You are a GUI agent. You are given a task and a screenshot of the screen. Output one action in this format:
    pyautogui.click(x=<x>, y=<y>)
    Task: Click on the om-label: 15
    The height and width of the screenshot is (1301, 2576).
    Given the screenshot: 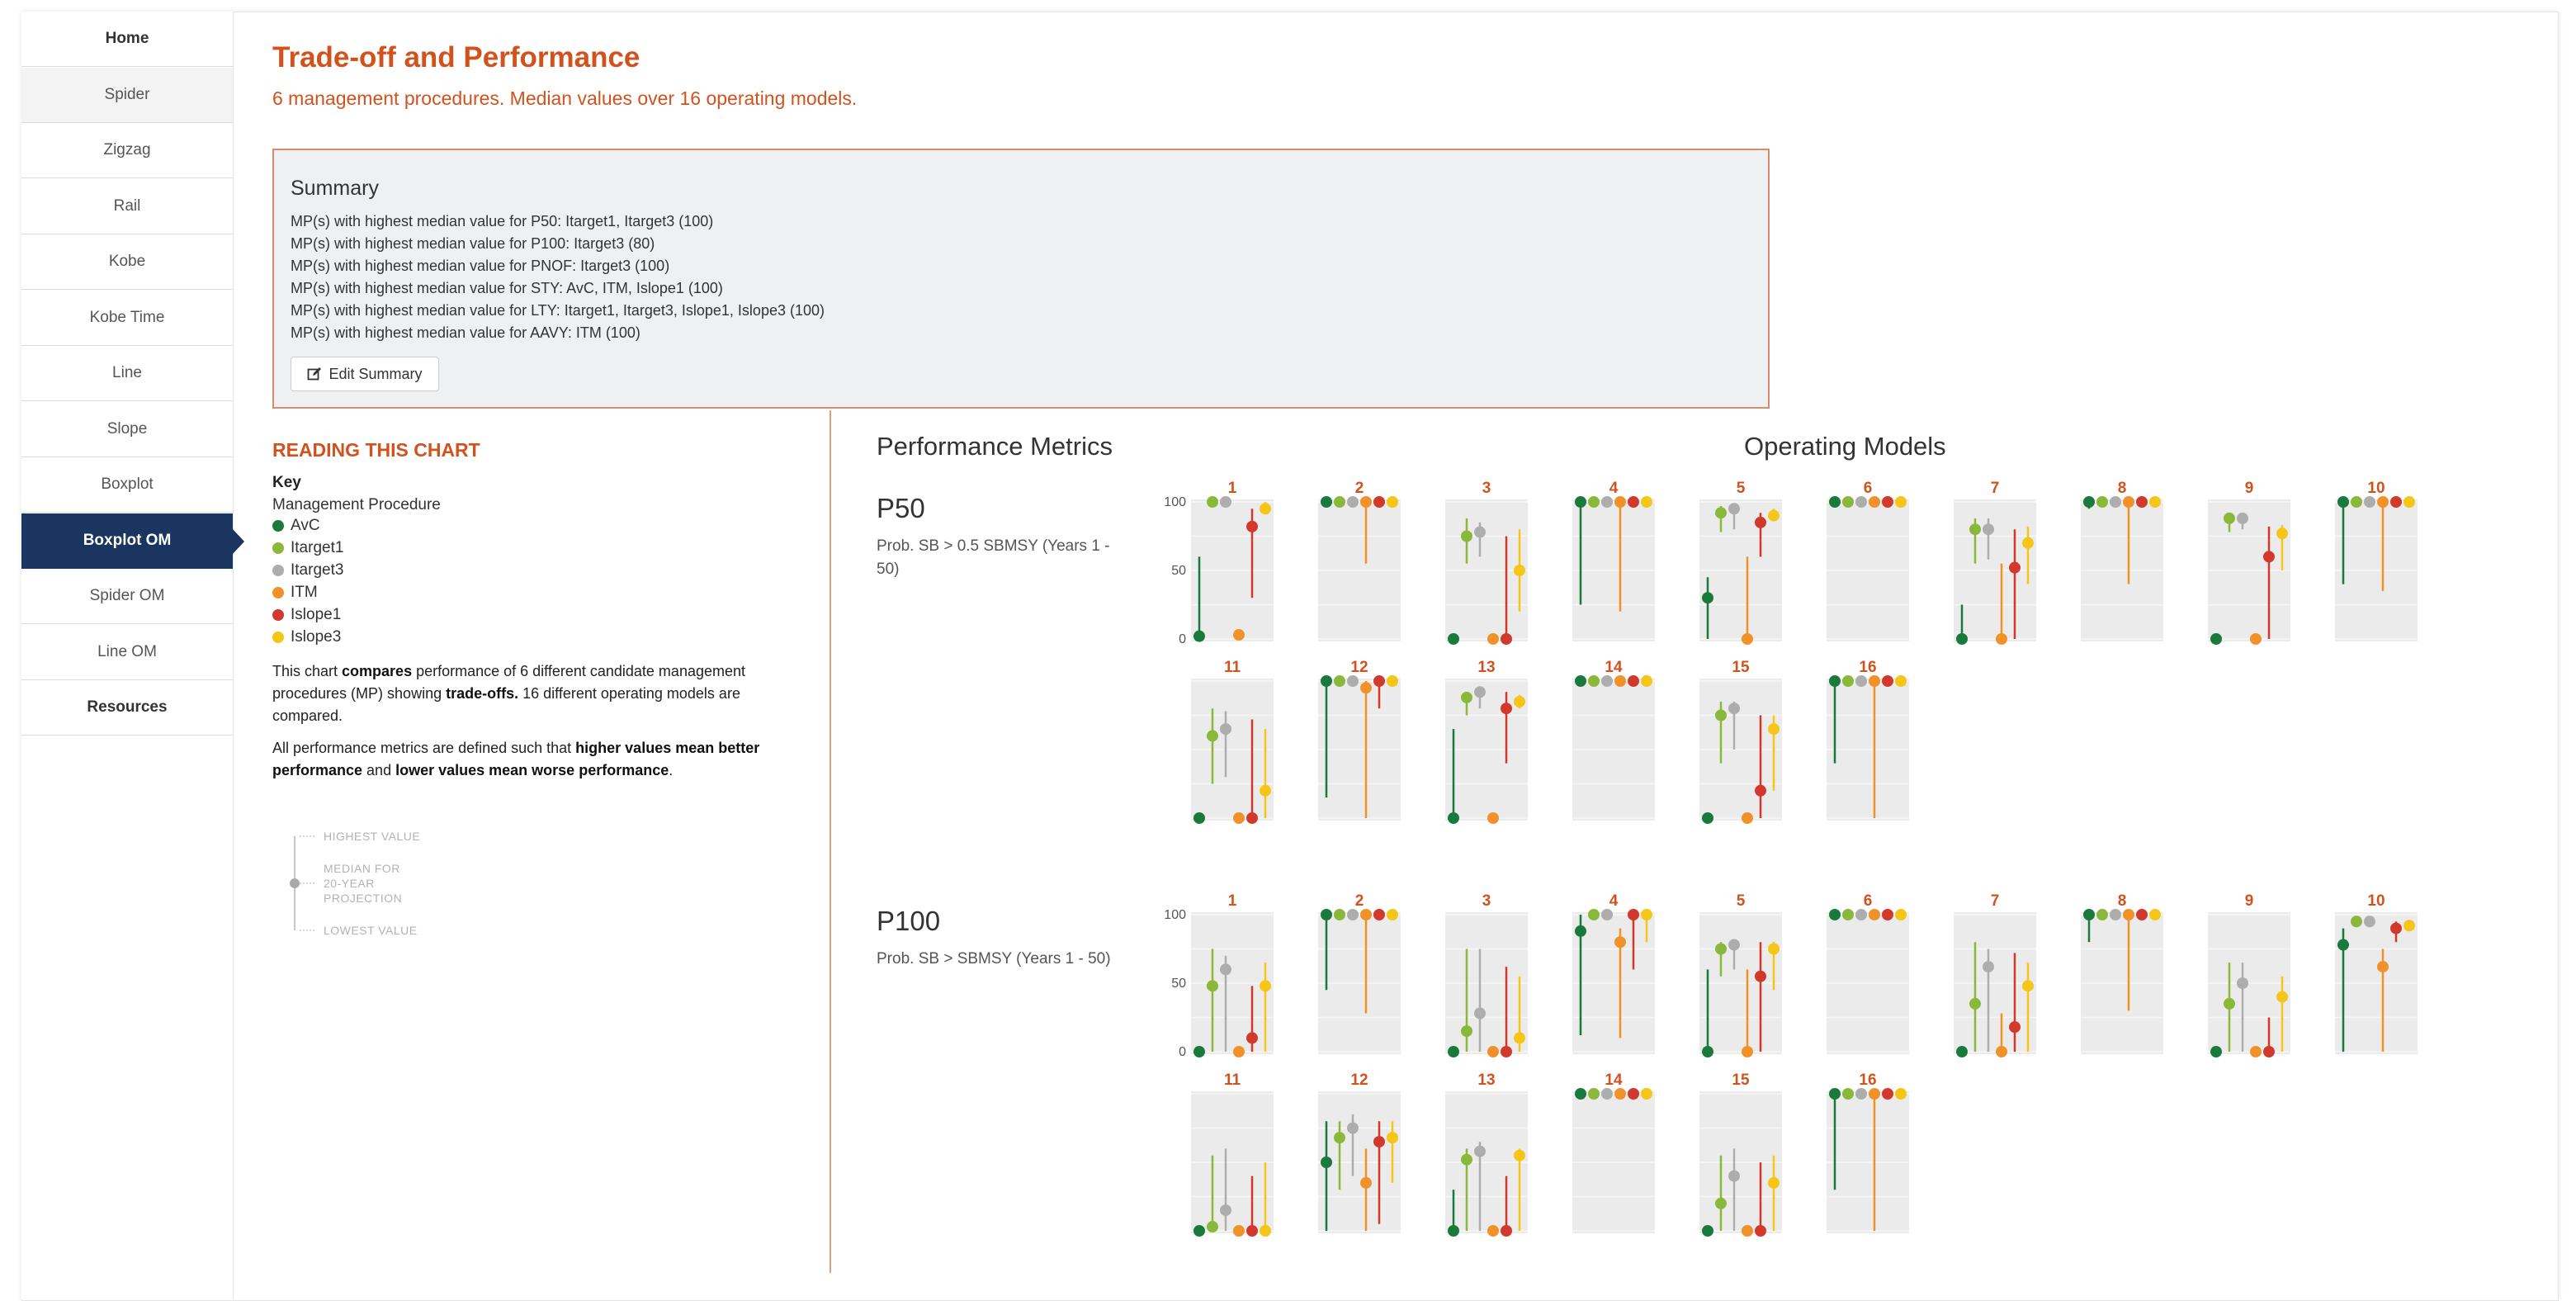 What is the action you would take?
    pyautogui.click(x=1741, y=1080)
    